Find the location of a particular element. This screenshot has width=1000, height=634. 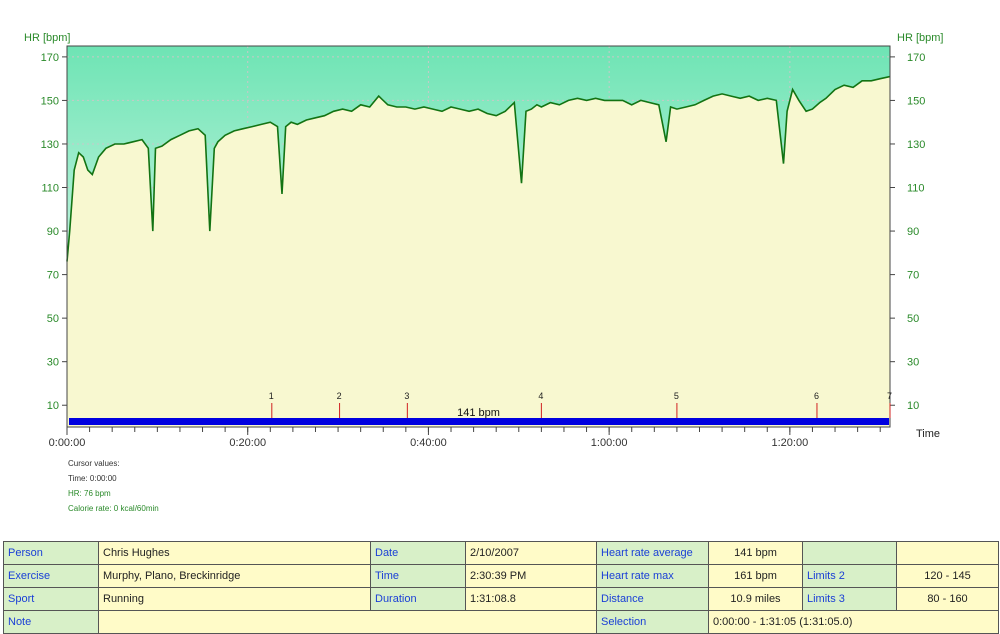

y-axis-left-title: HR [bpm] is located at coordinates (47, 38).